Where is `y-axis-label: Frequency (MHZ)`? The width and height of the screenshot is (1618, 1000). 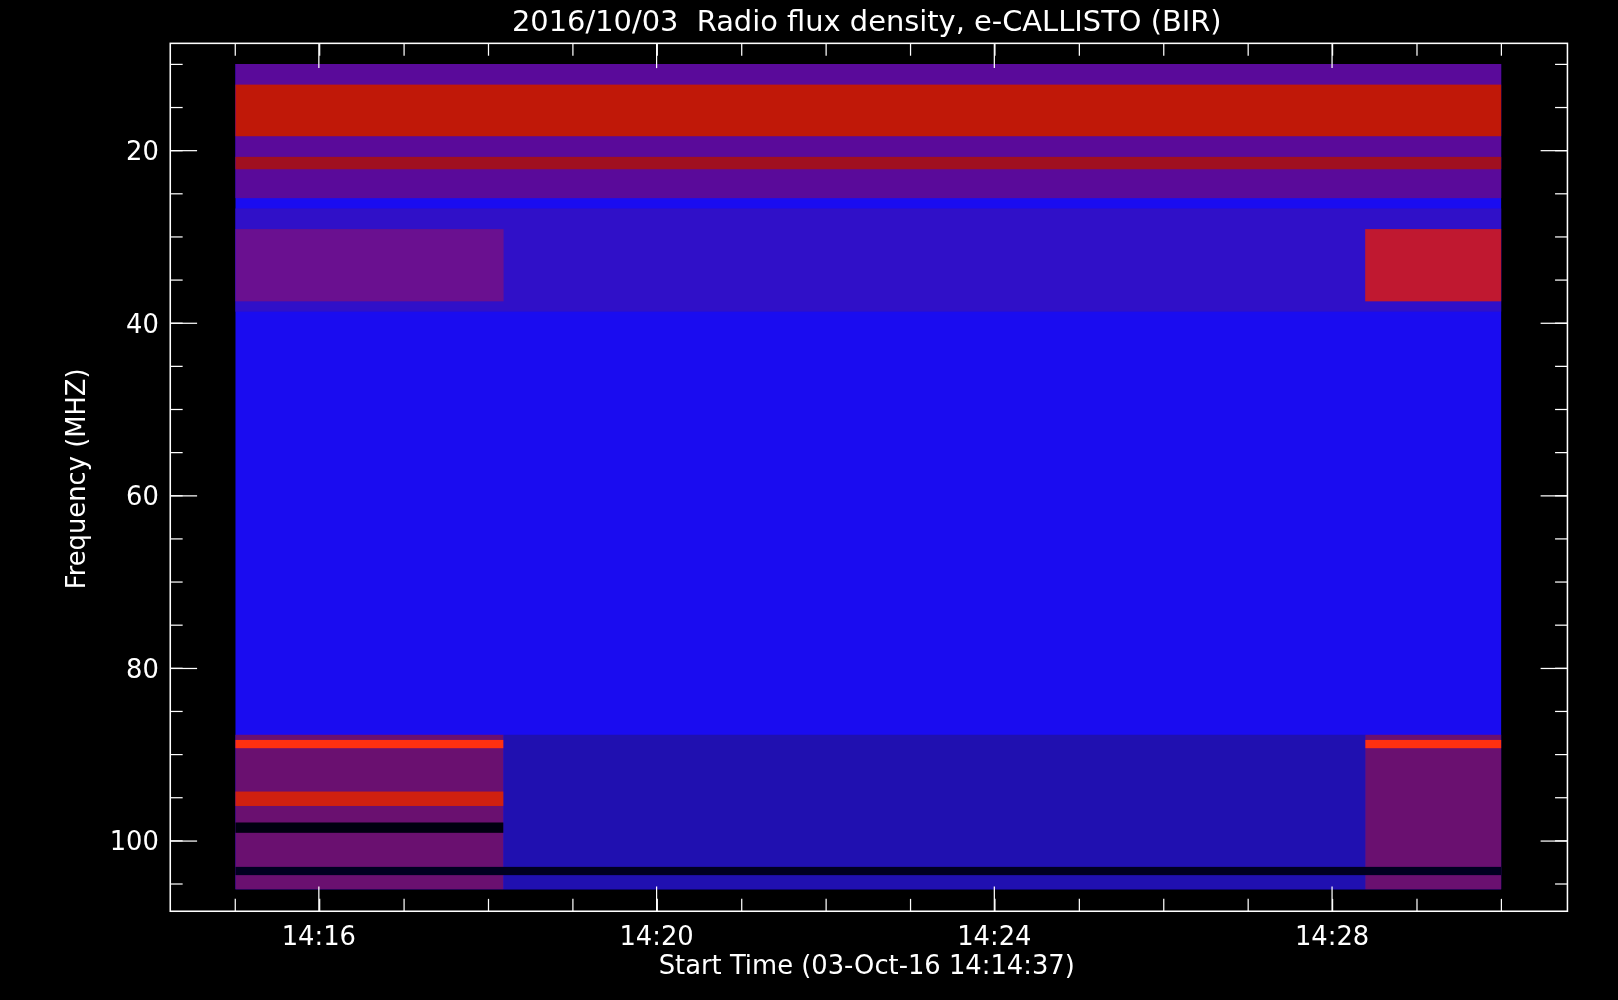 y-axis-label: Frequency (MHZ) is located at coordinates (75, 479).